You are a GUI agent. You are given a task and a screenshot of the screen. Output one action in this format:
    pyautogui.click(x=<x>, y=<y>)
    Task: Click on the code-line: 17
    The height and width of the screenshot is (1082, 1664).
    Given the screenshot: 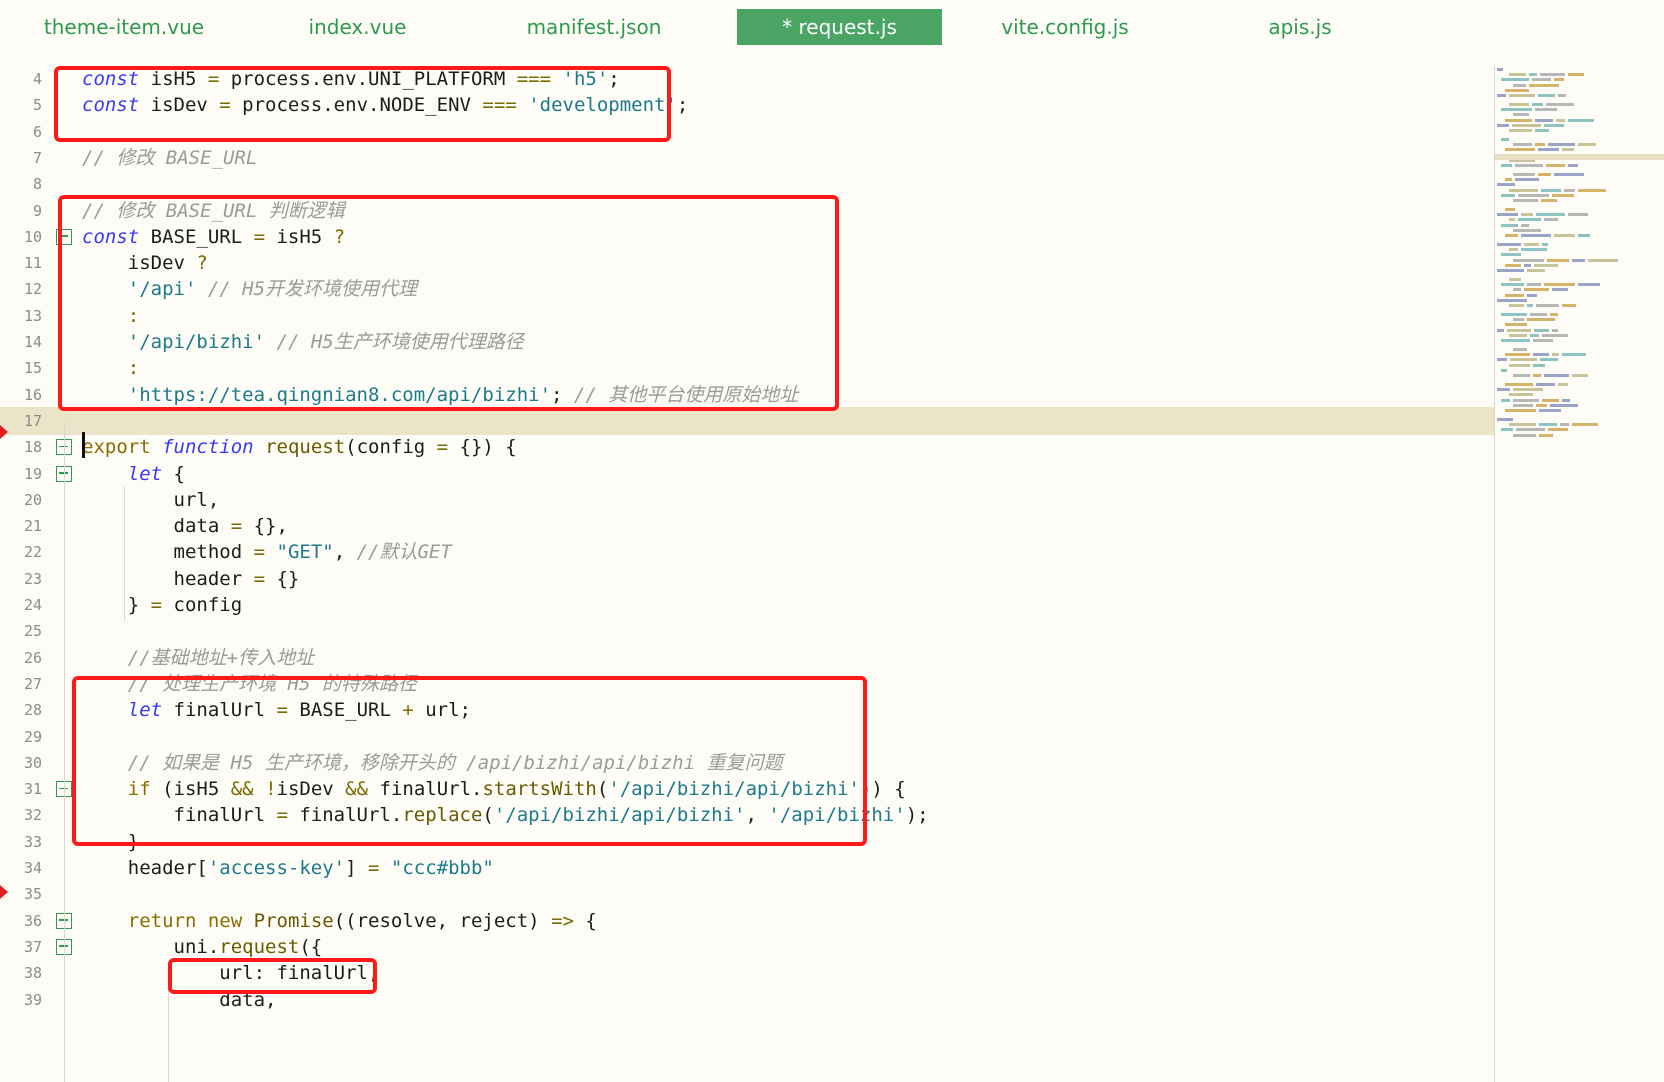 What is the action you would take?
    pyautogui.click(x=748, y=420)
    